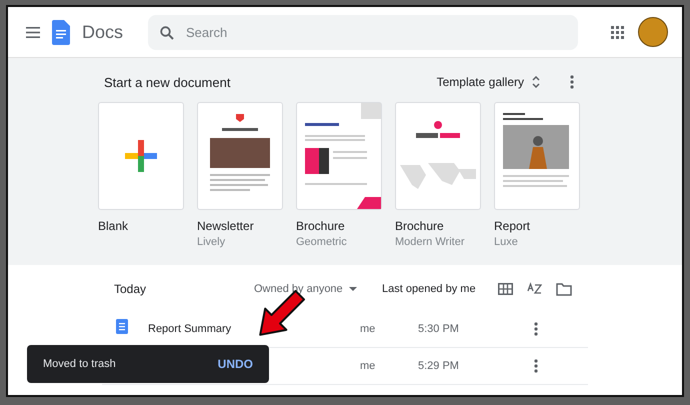 The height and width of the screenshot is (405, 690). What do you see at coordinates (439, 329) in the screenshot?
I see `time-cell-text: 5:30 PM` at bounding box center [439, 329].